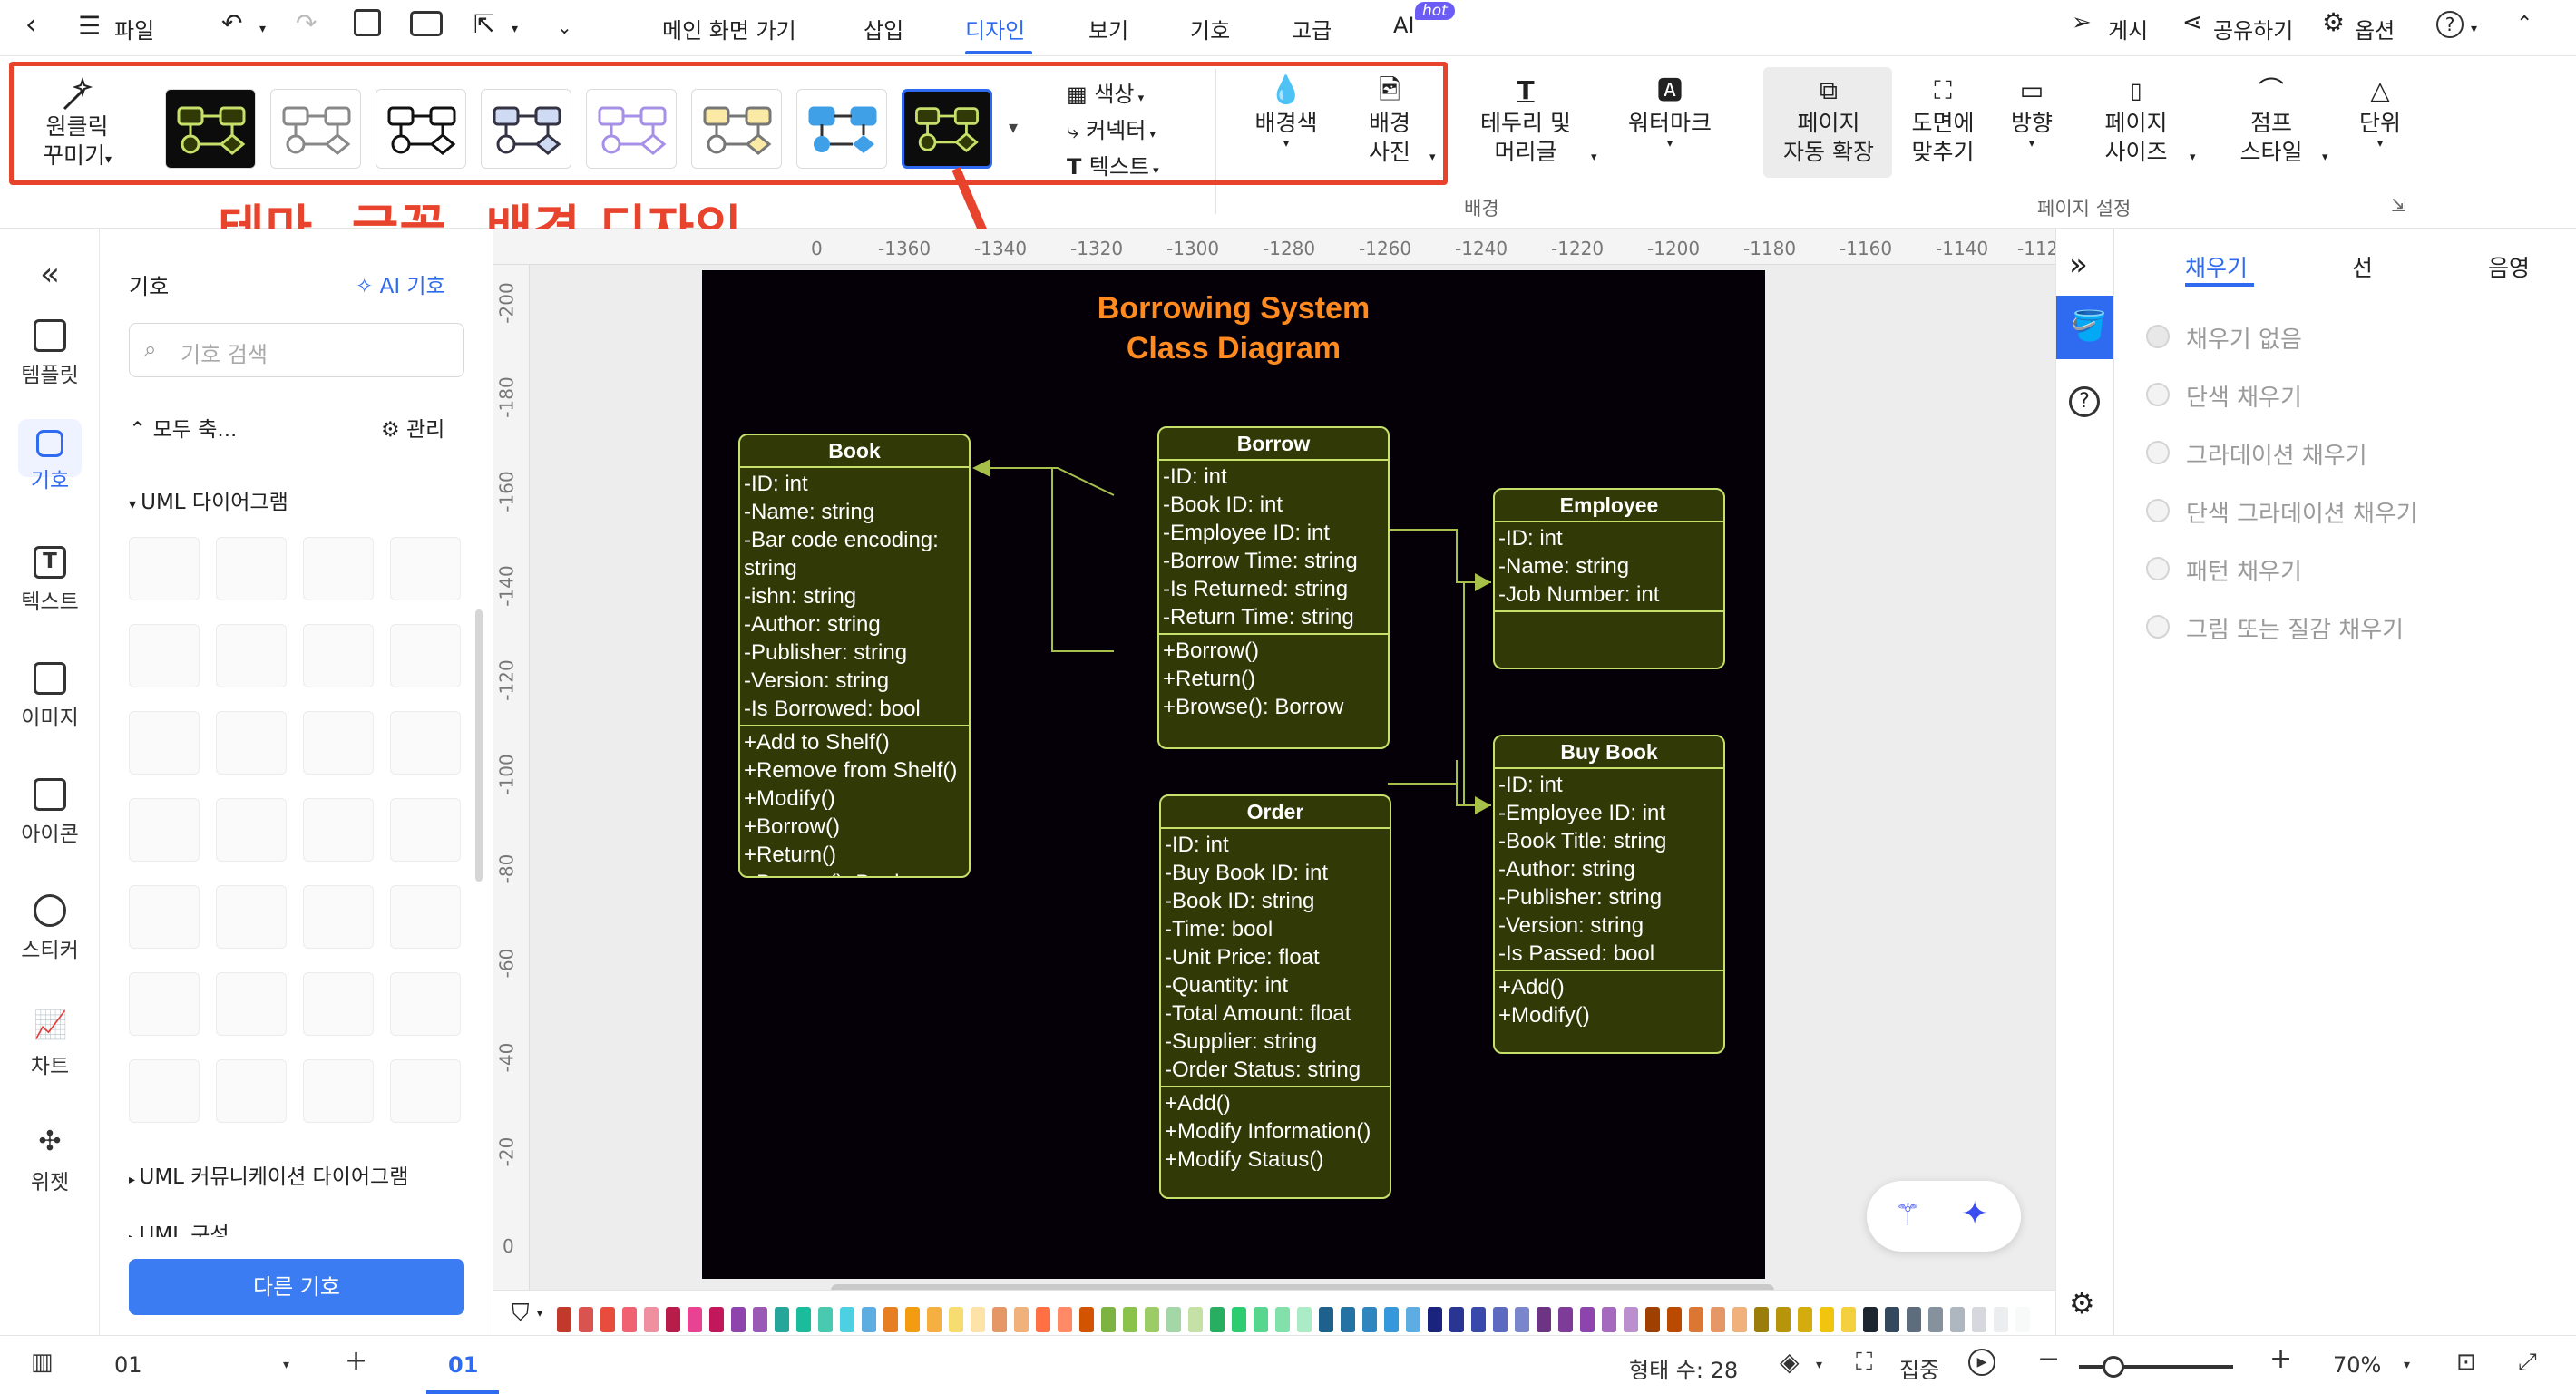 This screenshot has width=2576, height=1394. What do you see at coordinates (164, 655) in the screenshot?
I see `symbol-interface` at bounding box center [164, 655].